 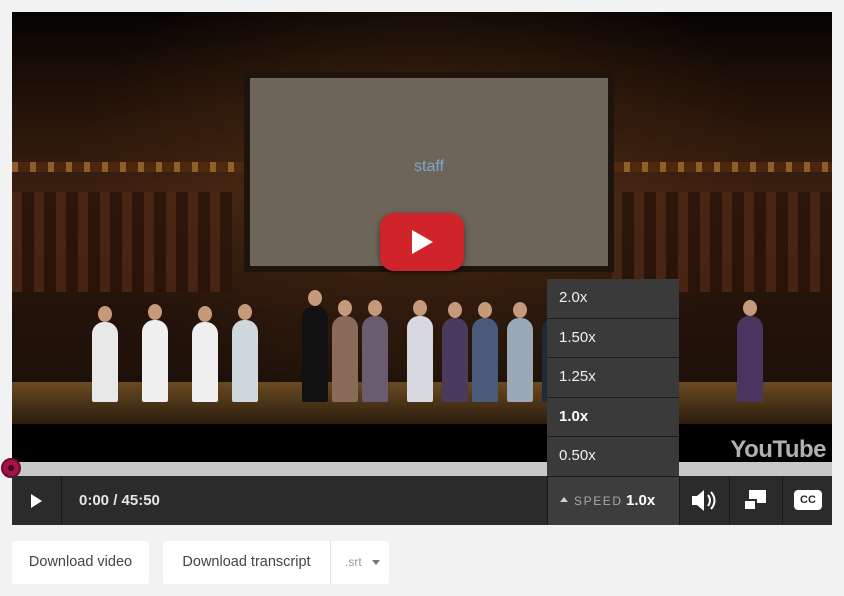 I want to click on speed-button: SPEED 1.0x, so click(x=613, y=500).